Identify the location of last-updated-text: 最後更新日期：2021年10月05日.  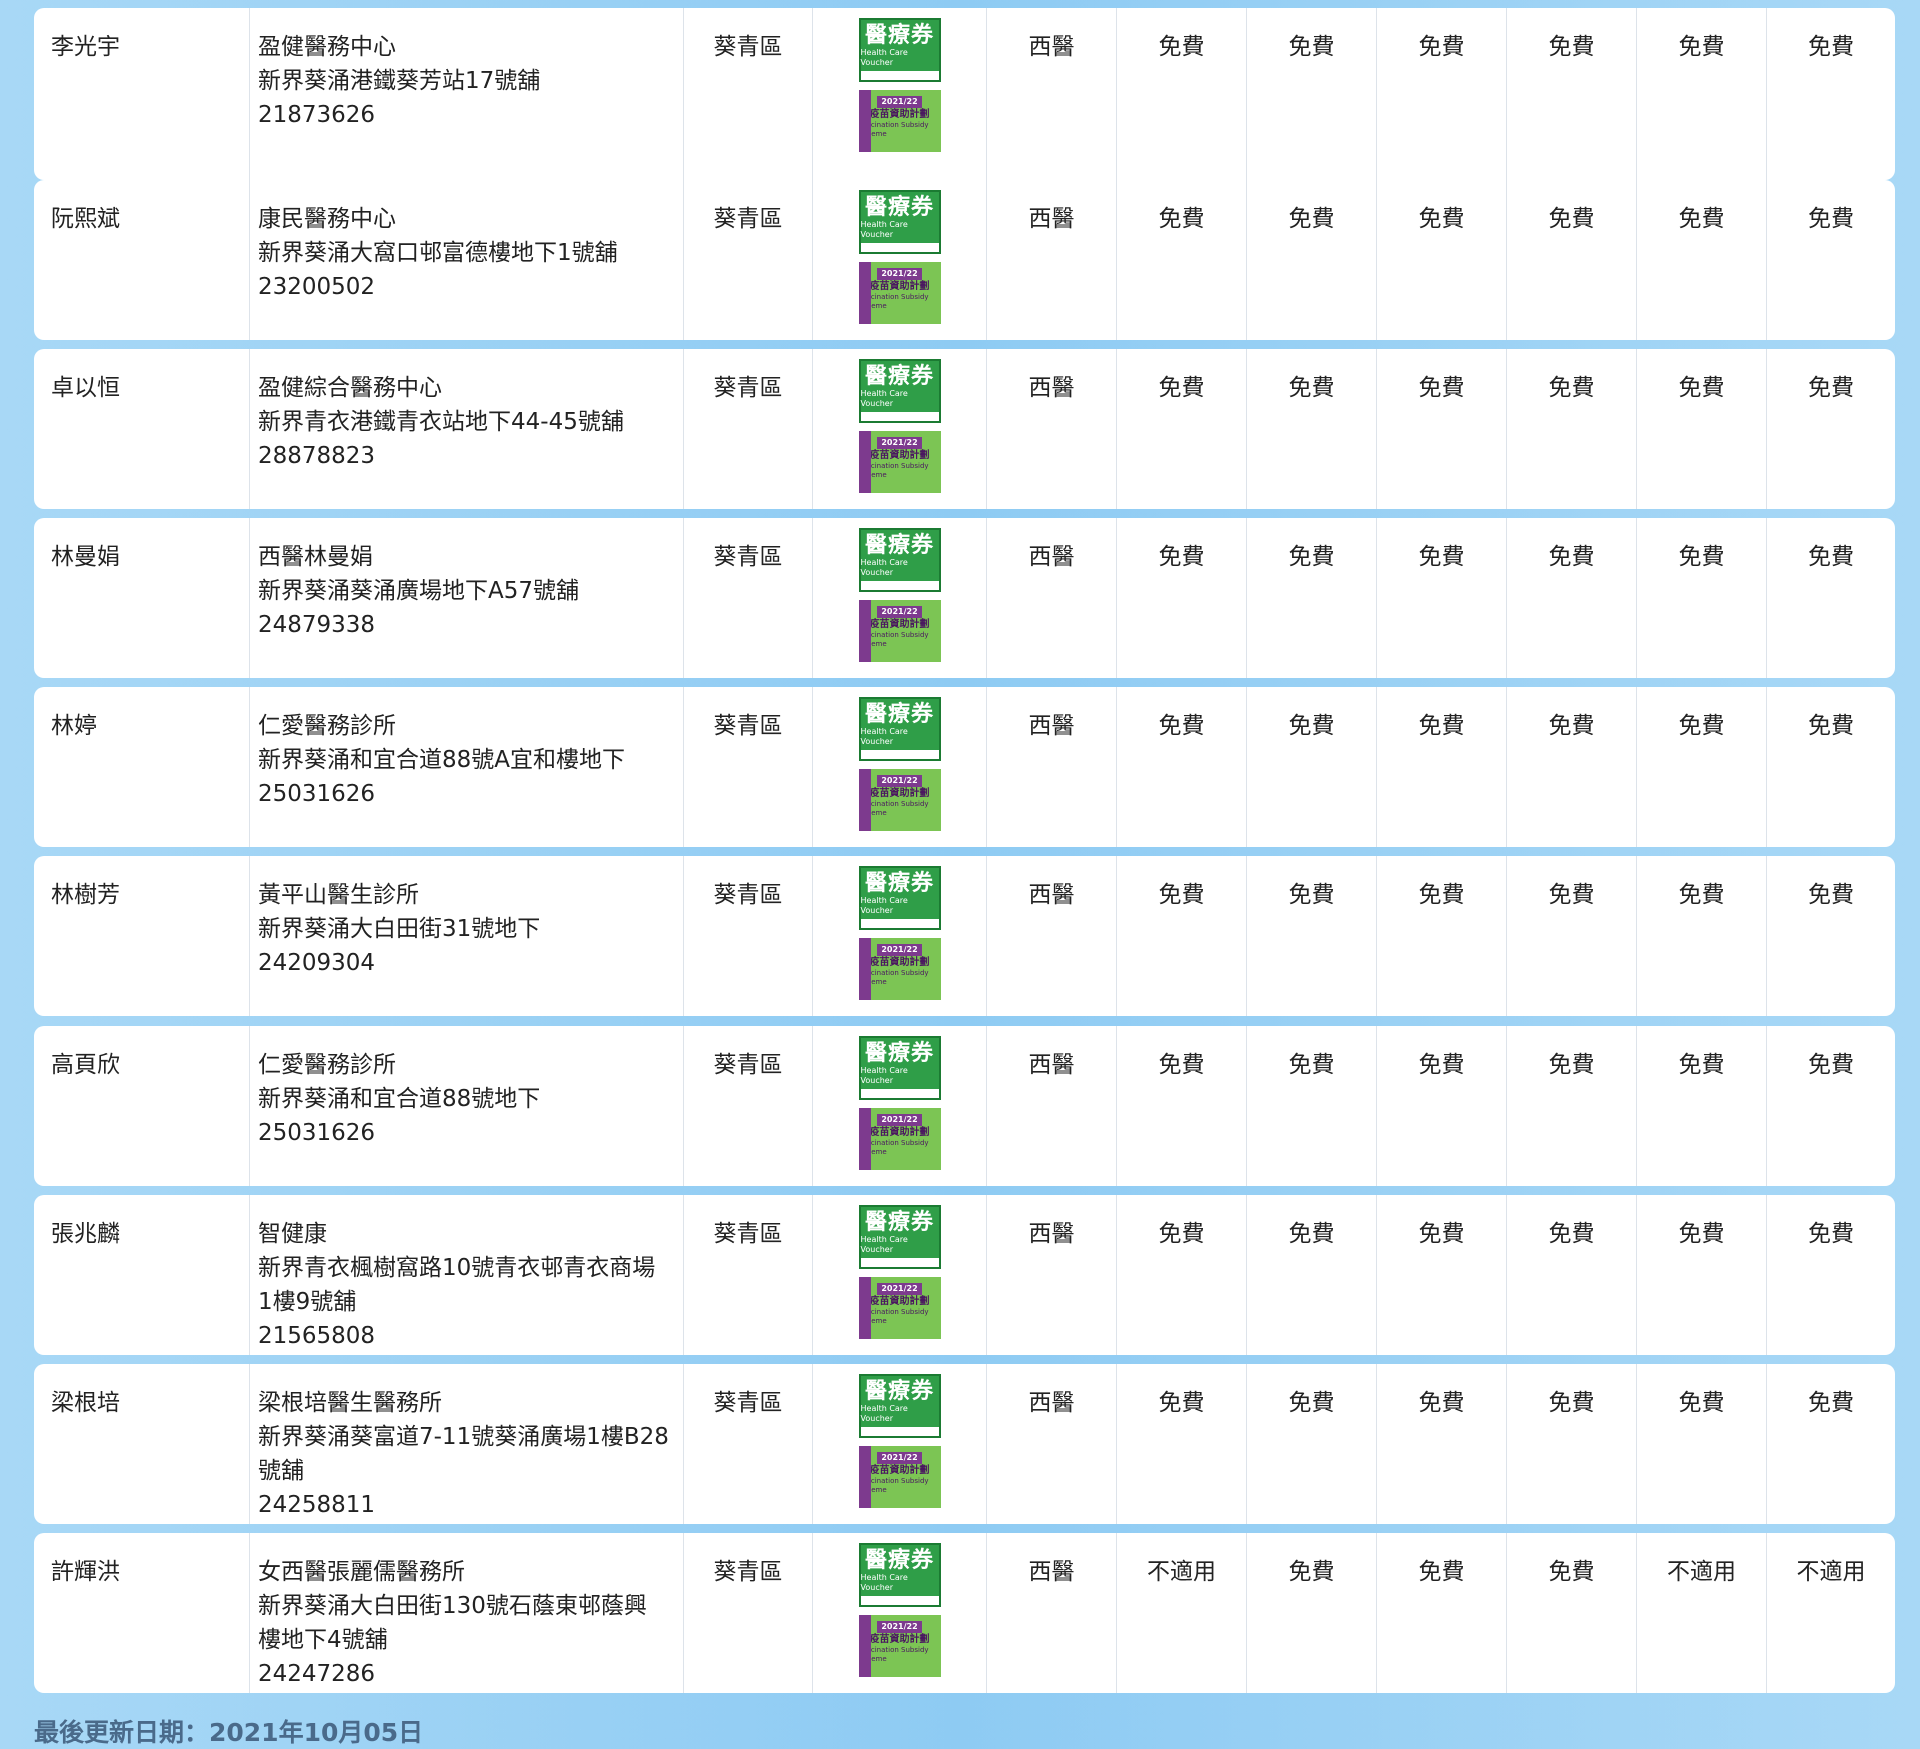
(229, 1732).